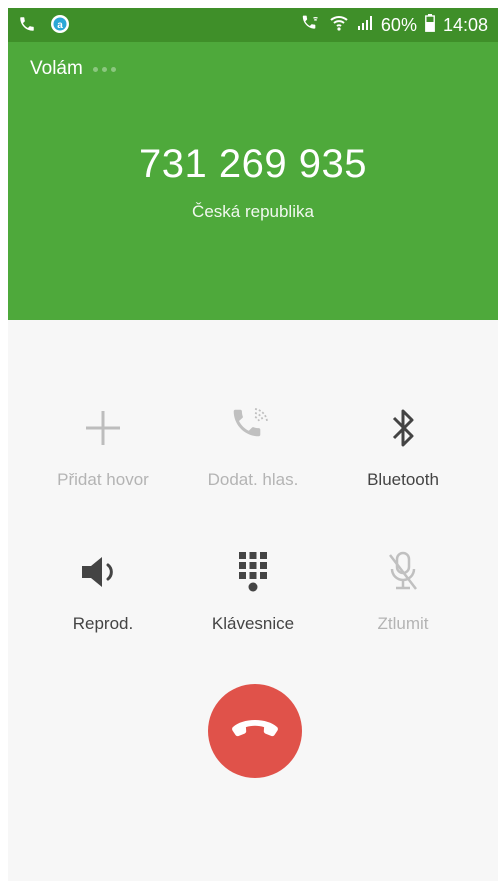  Describe the element at coordinates (253, 164) in the screenshot. I see `phone-number: 731 269 935` at that location.